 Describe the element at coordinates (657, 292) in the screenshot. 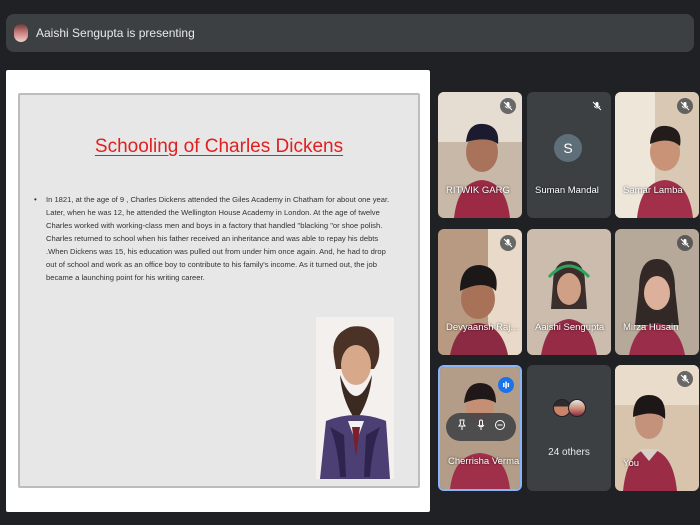

I see `participant-tile-mirza-husain: Mirza Husain` at that location.